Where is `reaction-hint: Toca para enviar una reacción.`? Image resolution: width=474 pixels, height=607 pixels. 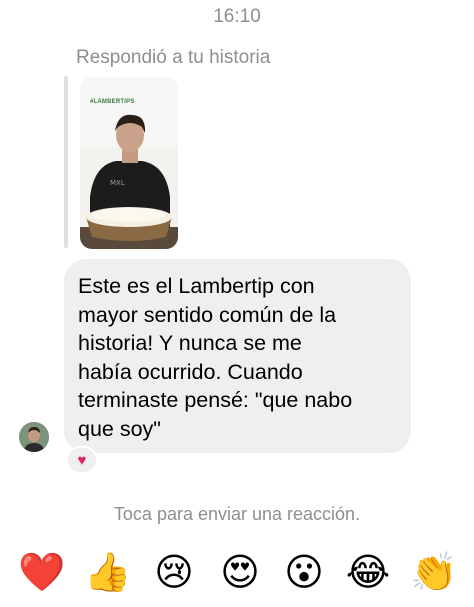 reaction-hint: Toca para enviar una reacción. is located at coordinates (237, 514).